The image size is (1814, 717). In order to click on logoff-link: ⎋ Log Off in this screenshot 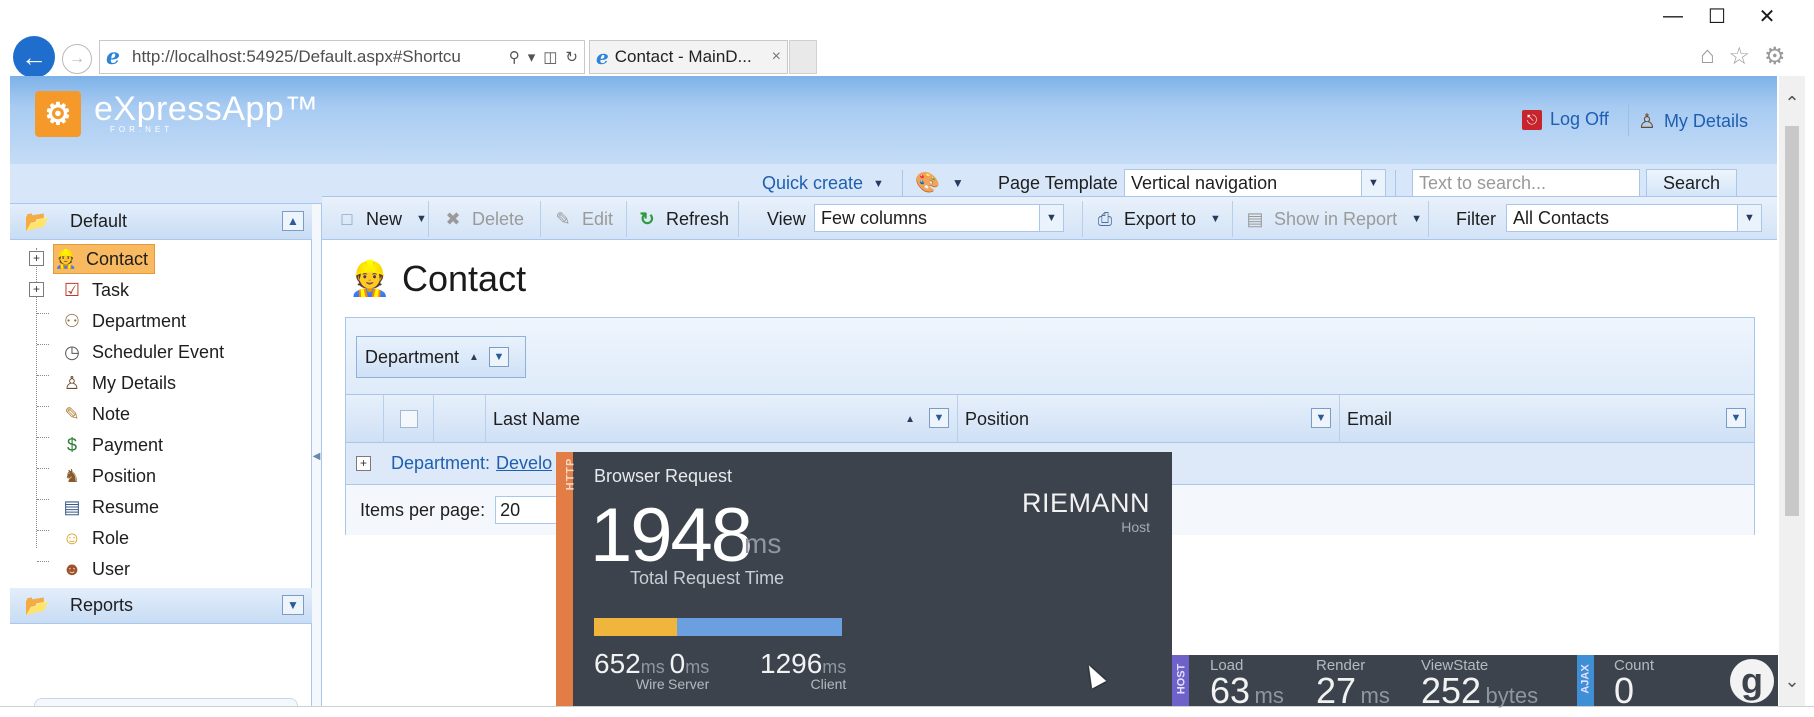, I will do `click(1565, 119)`.